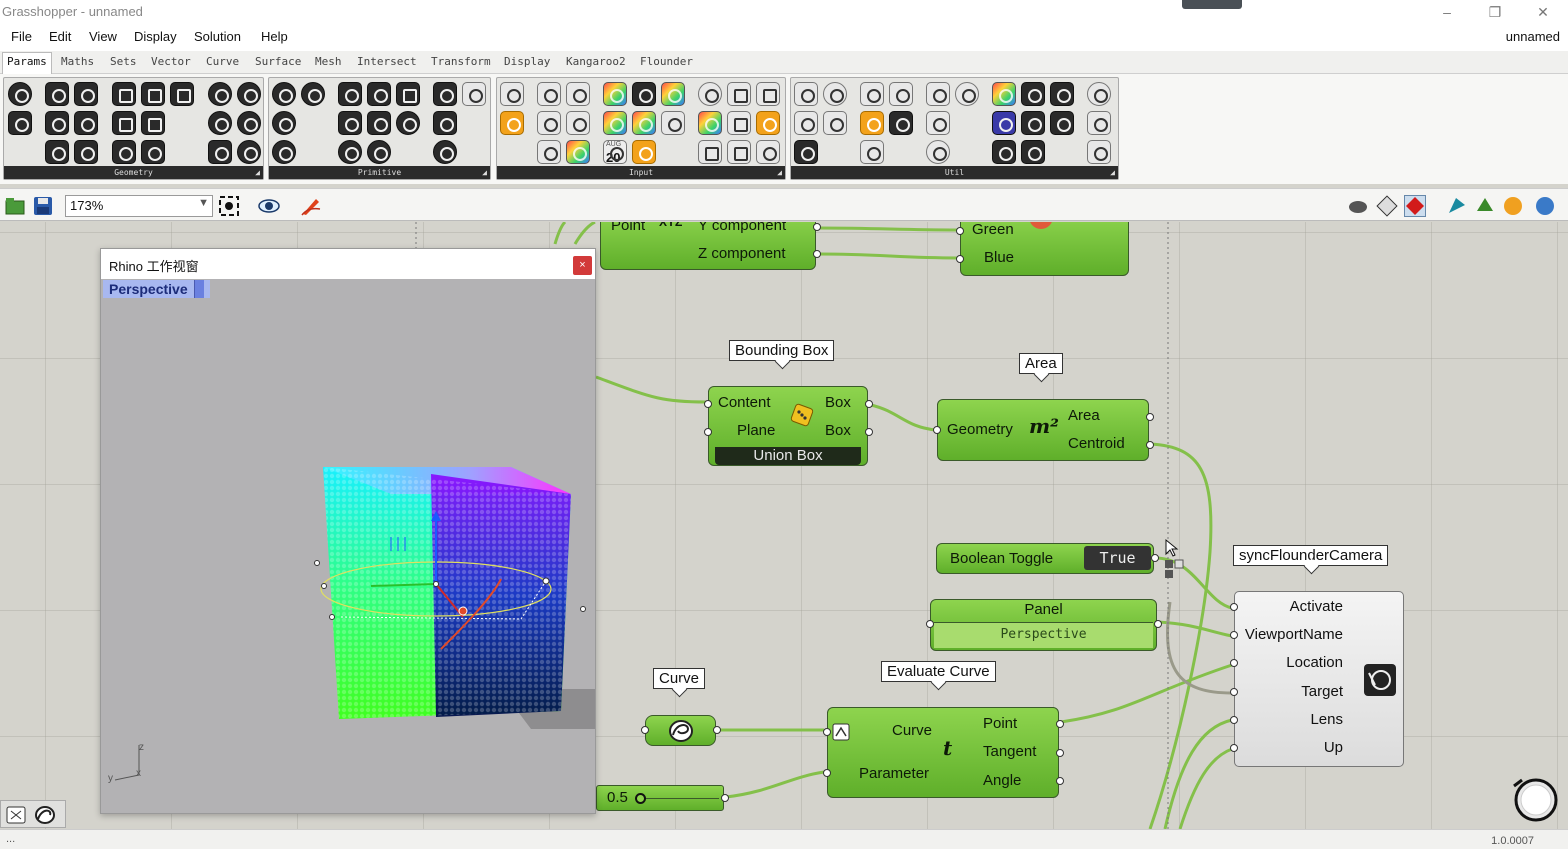  What do you see at coordinates (1495, 12) in the screenshot?
I see `maximize-button: ❐` at bounding box center [1495, 12].